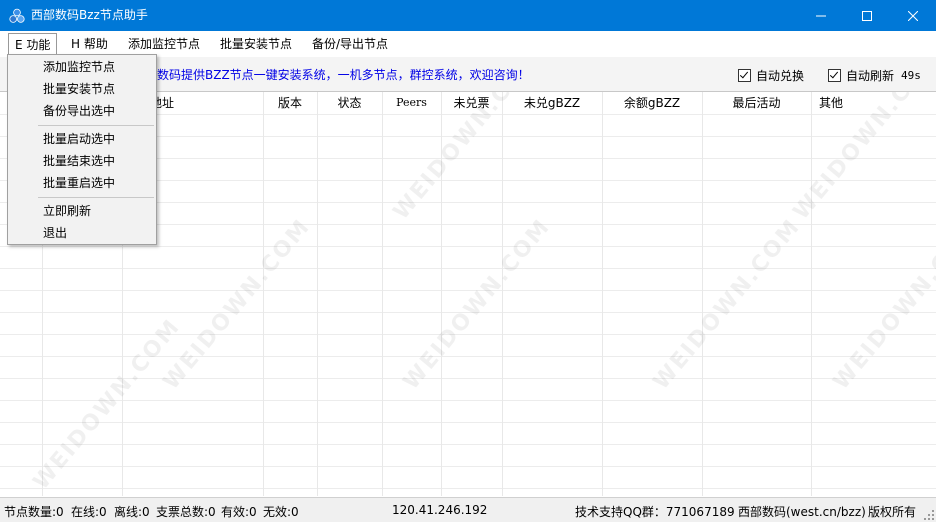 Image resolution: width=936 pixels, height=522 pixels. Describe the element at coordinates (82, 67) in the screenshot. I see `menu-item-add-monitor-node: 添加监控节点` at that location.